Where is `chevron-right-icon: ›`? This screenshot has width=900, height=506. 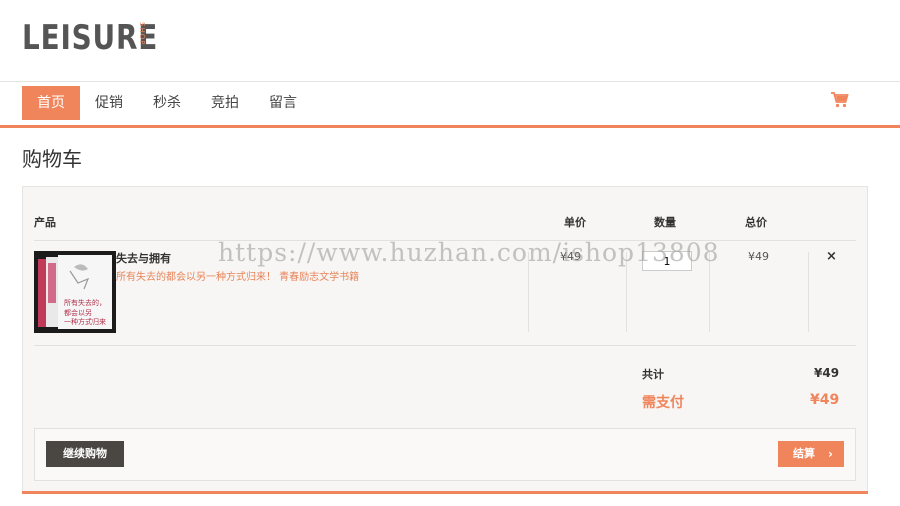
chevron-right-icon: › is located at coordinates (830, 454).